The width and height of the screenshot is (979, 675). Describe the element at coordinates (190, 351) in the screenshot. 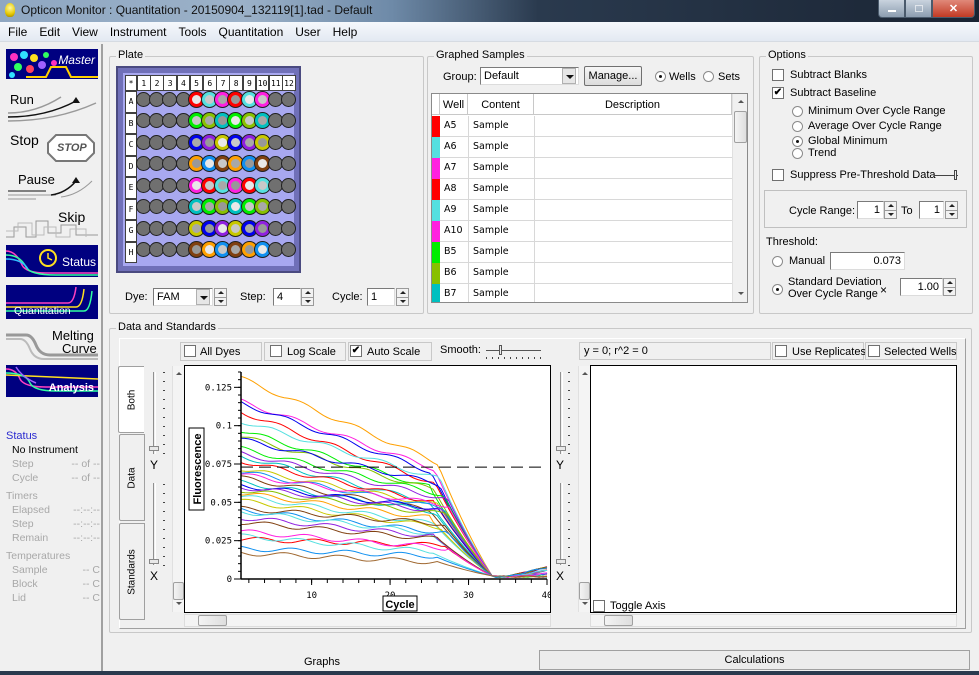

I see `all-dyes-checkbox` at that location.